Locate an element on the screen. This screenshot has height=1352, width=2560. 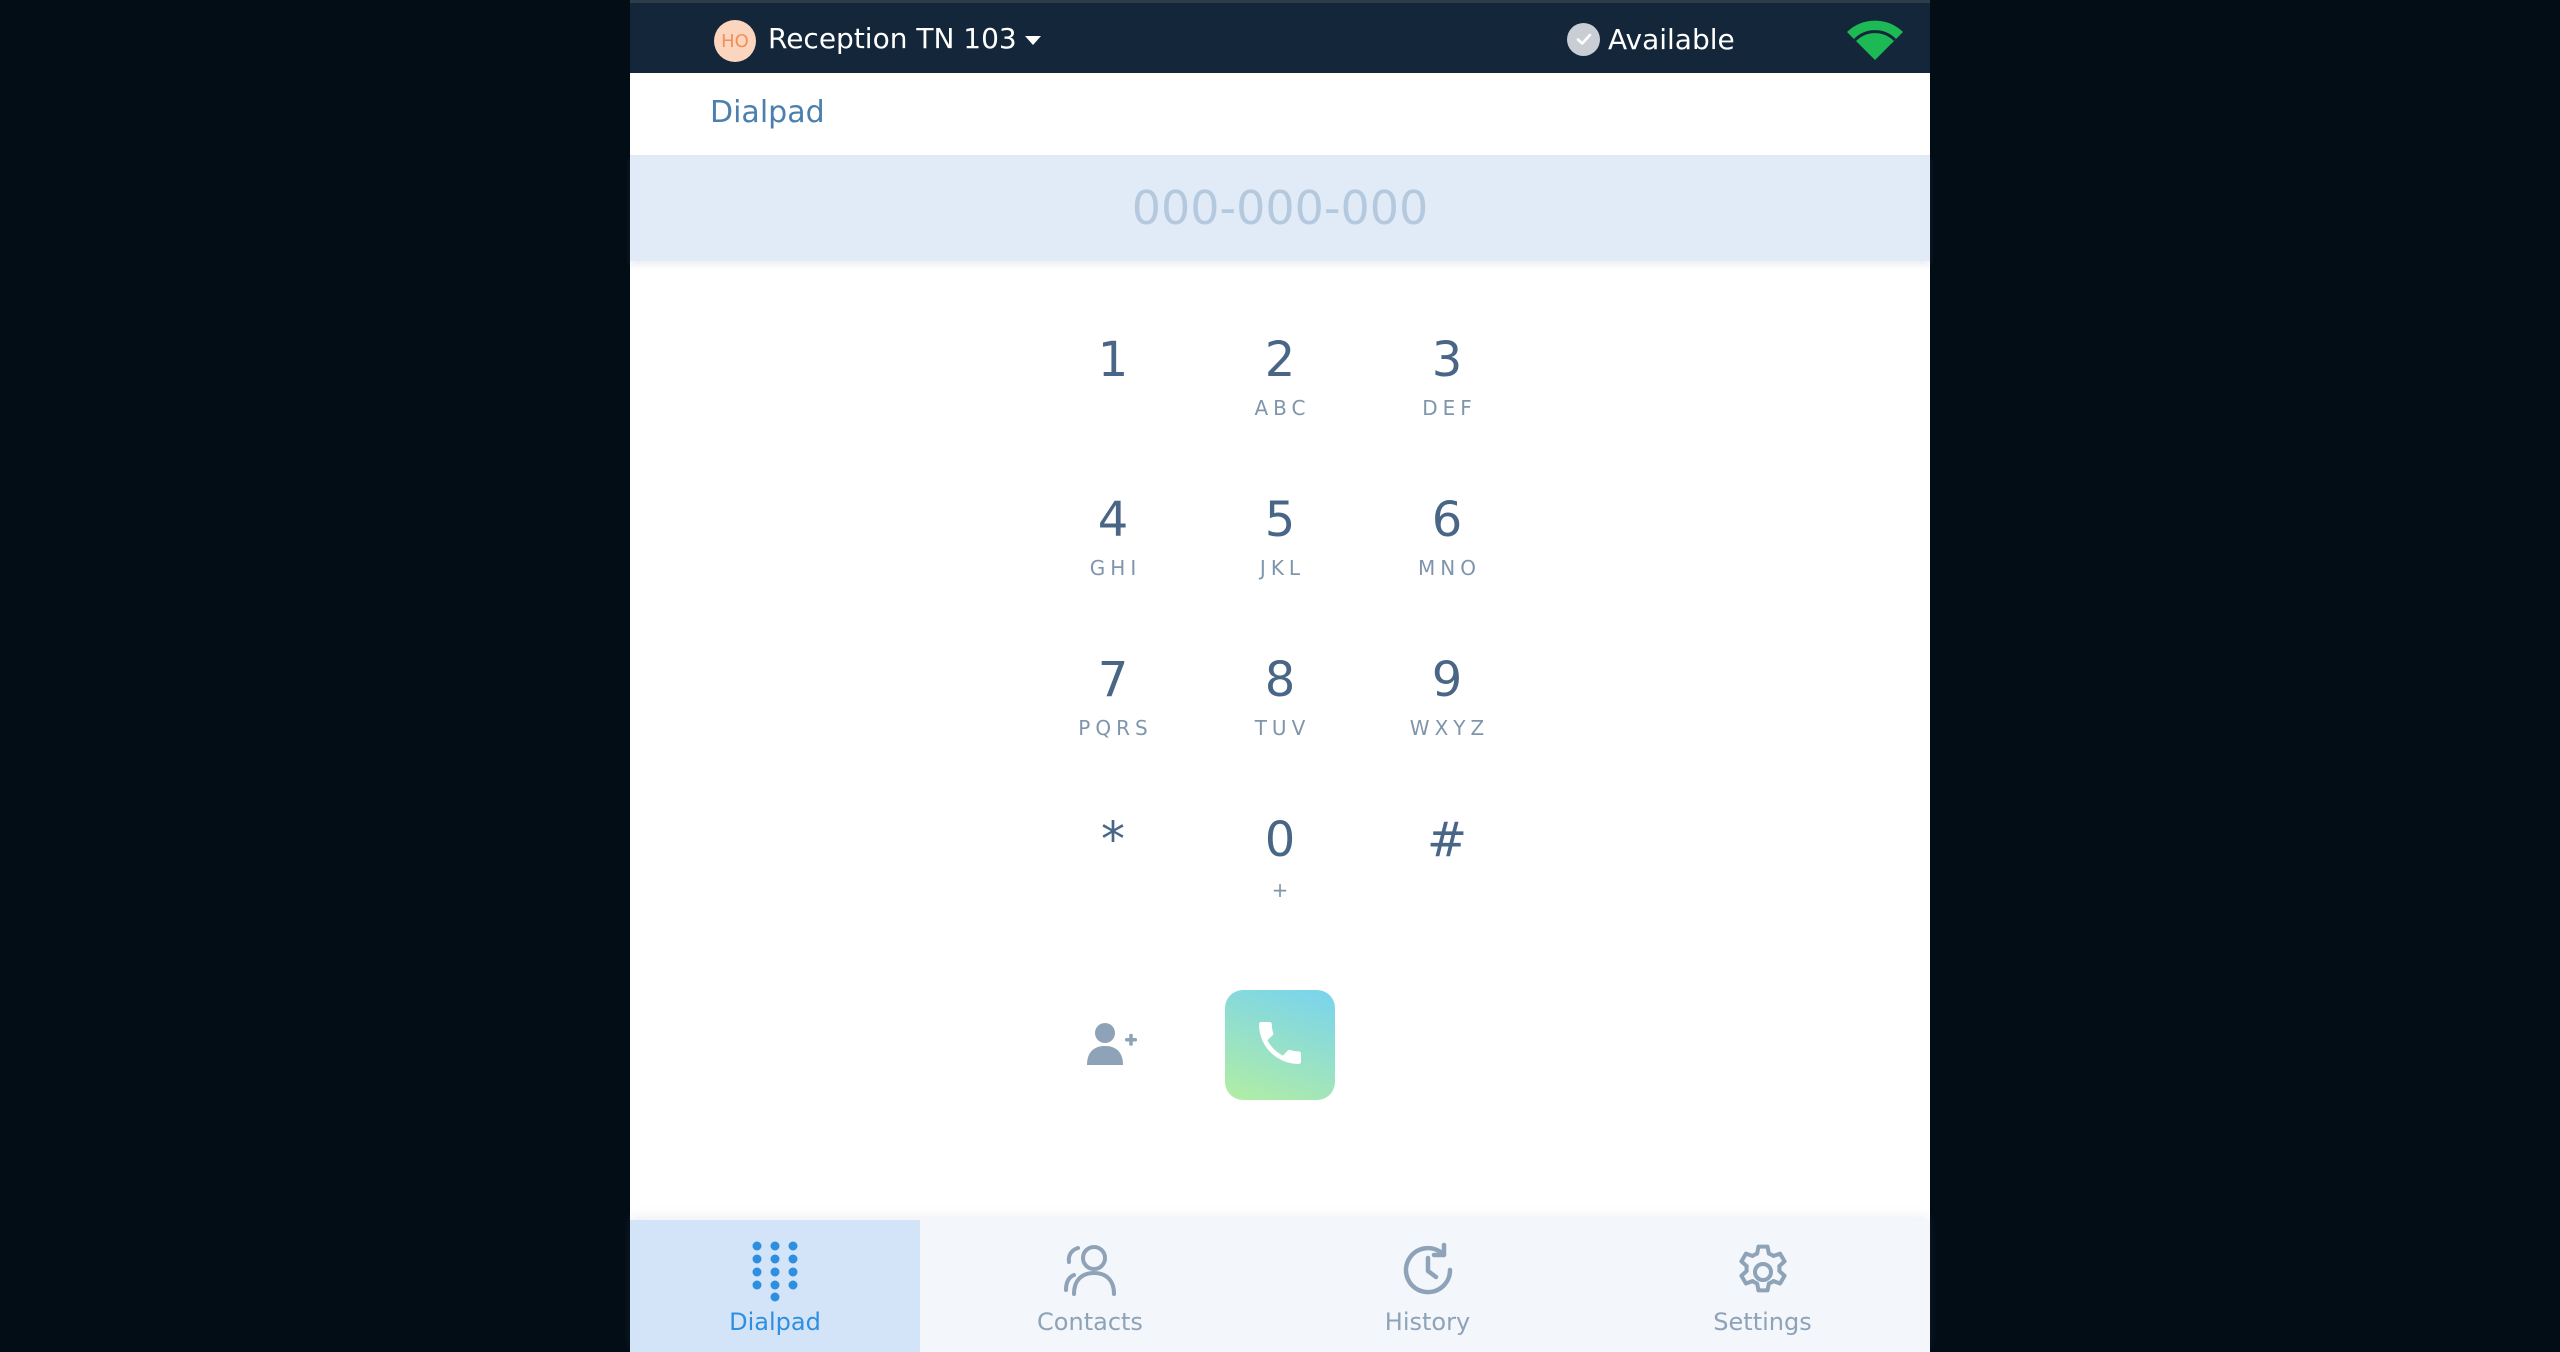
caret-down-icon is located at coordinates (1032, 40).